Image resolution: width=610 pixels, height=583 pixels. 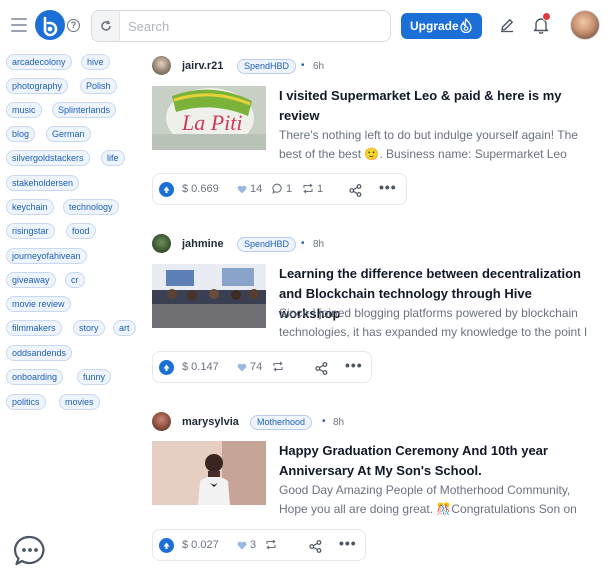 What do you see at coordinates (35, 377) in the screenshot?
I see `tag-onboarding: onboarding` at bounding box center [35, 377].